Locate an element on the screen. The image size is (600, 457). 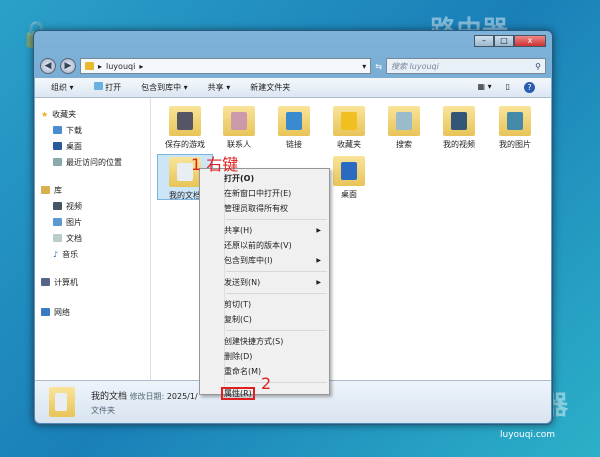
label: 收藏夹 is located at coordinates (349, 144).